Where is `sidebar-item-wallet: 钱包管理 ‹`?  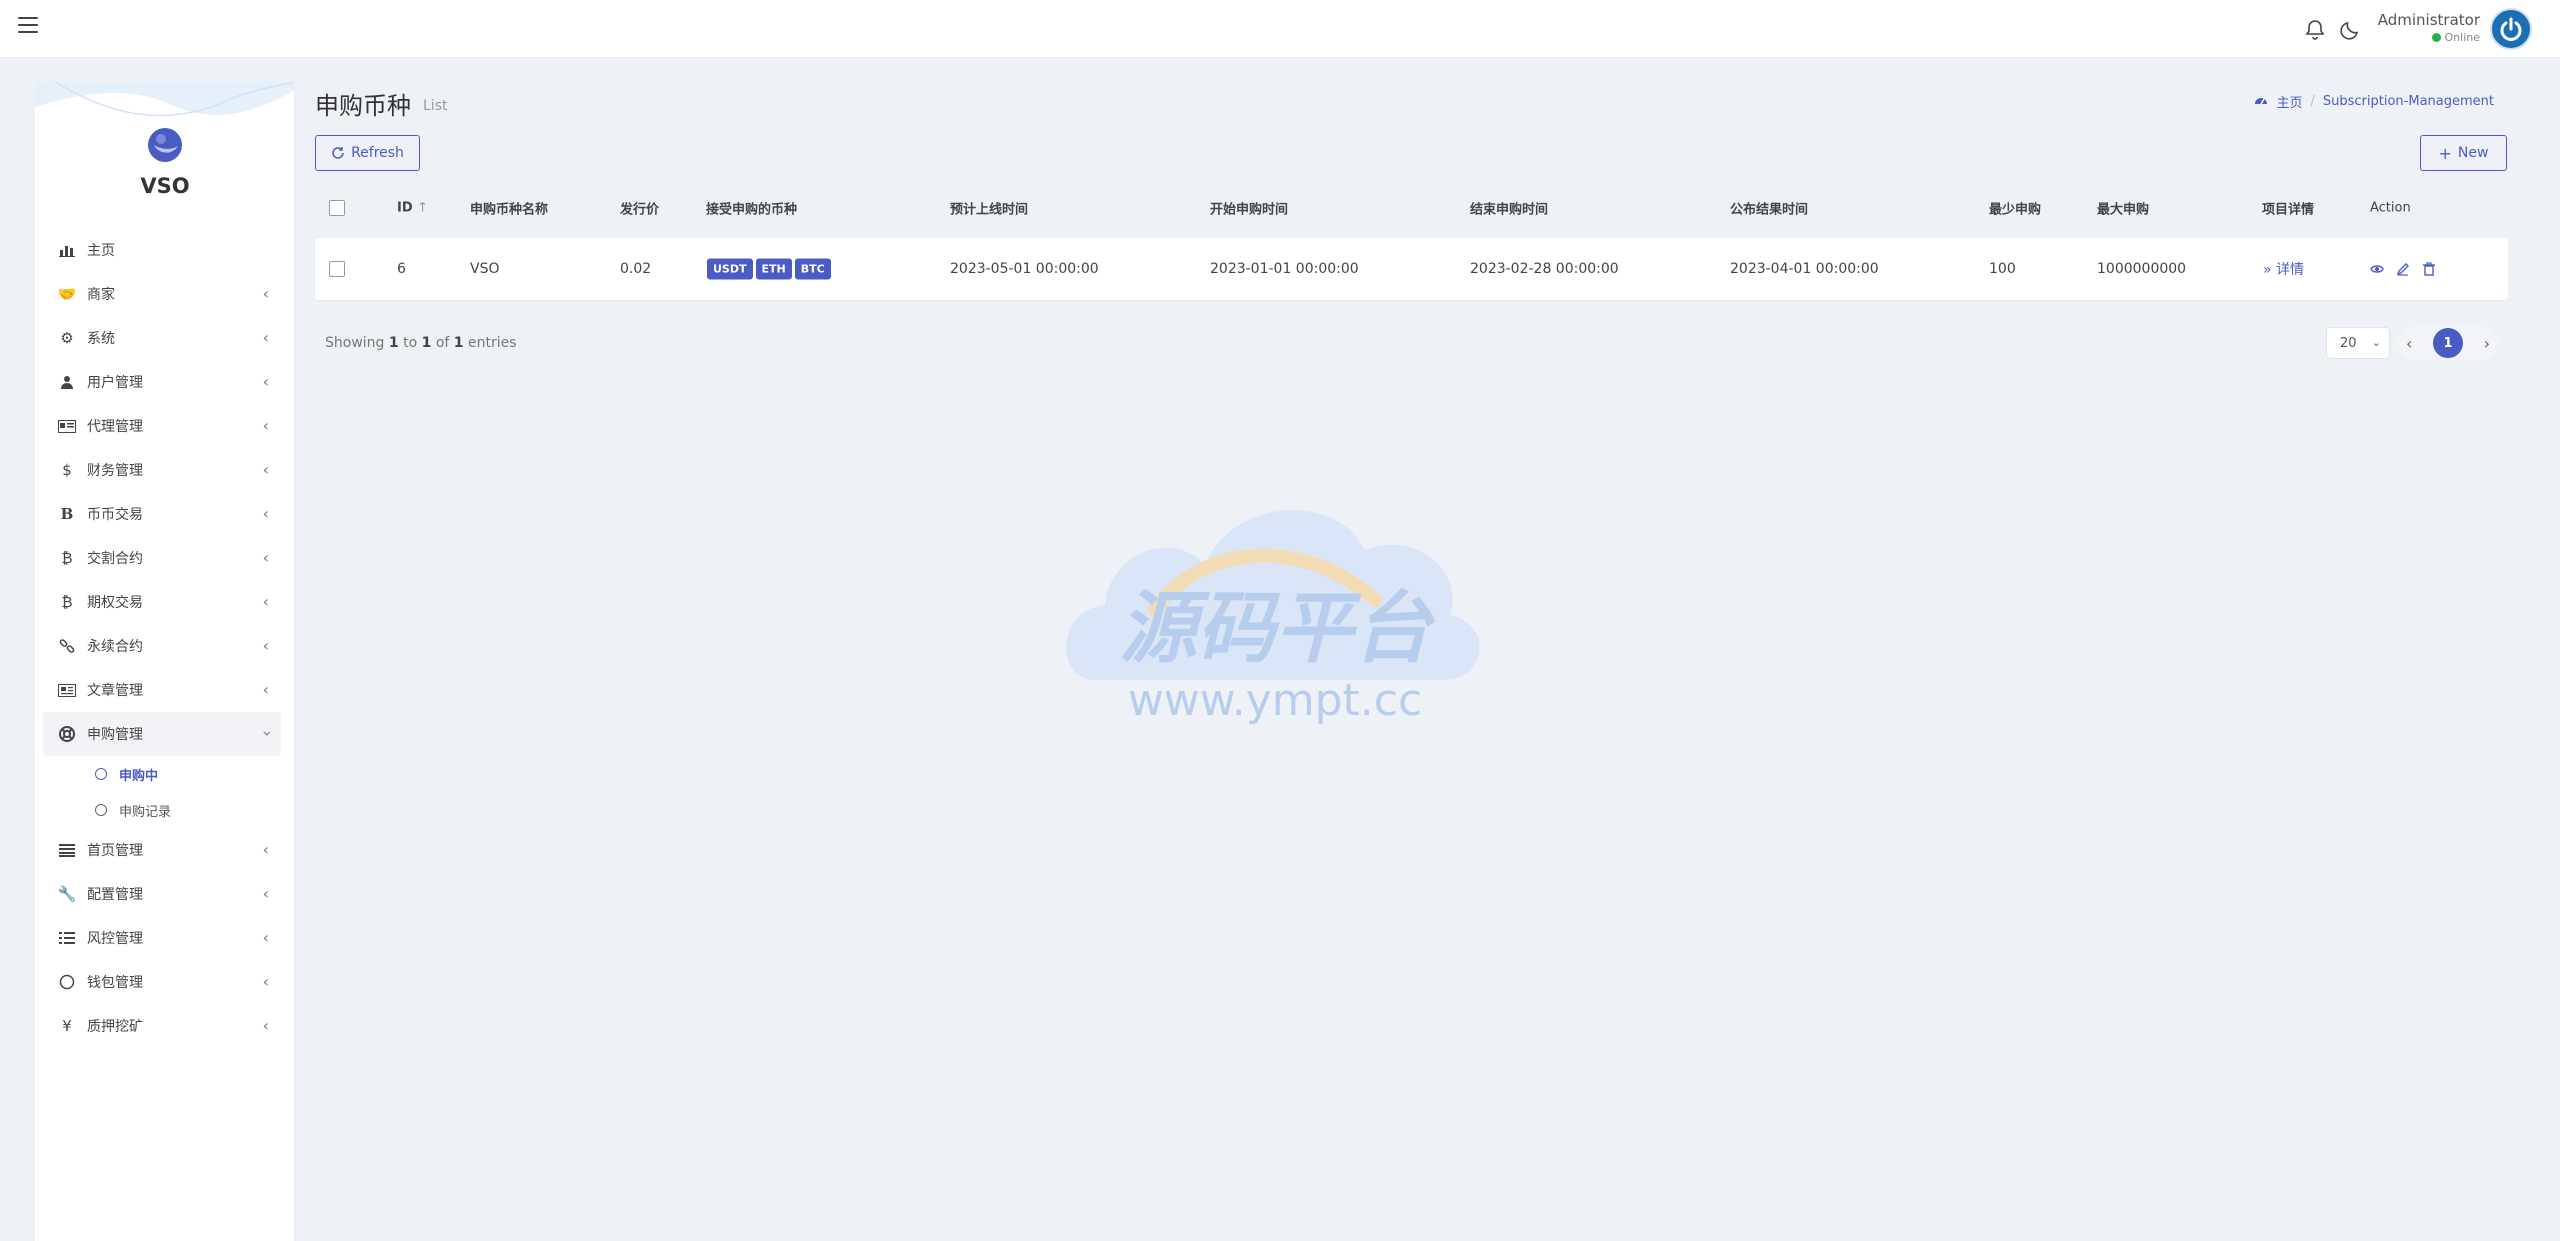
sidebar-item-wallet: 钱包管理 ‹ is located at coordinates (162, 982).